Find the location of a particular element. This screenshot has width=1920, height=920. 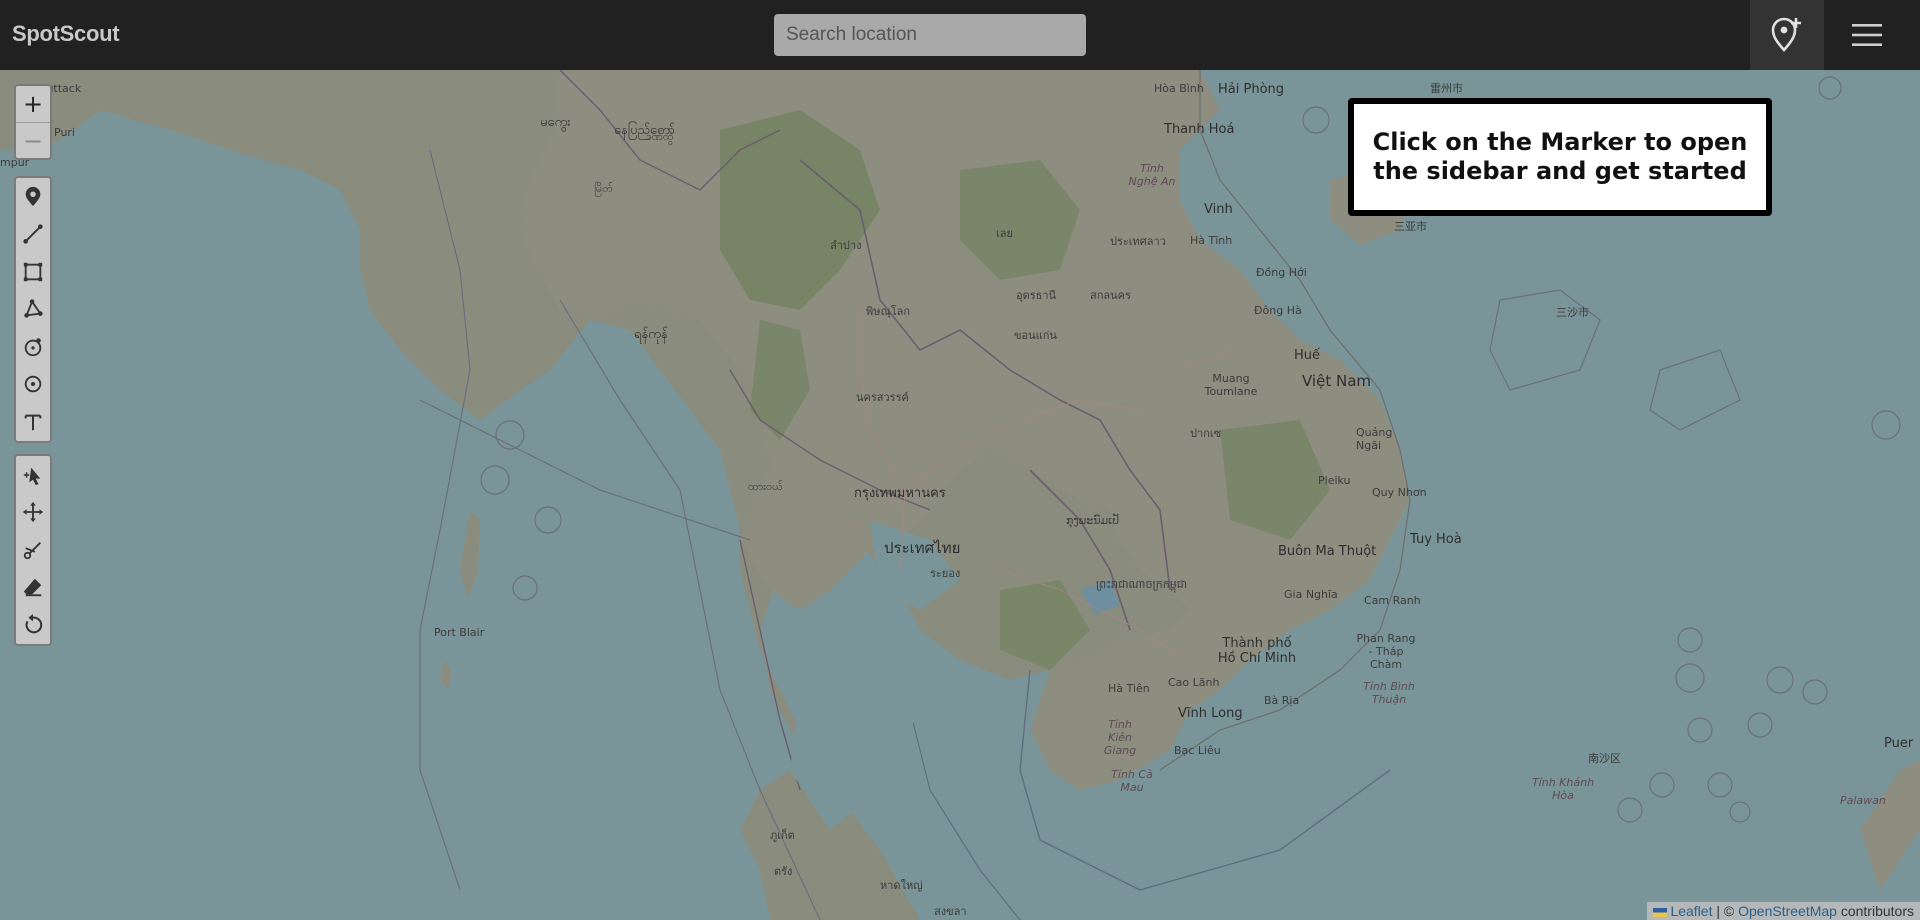

draw-polyline-button is located at coordinates (33, 235).